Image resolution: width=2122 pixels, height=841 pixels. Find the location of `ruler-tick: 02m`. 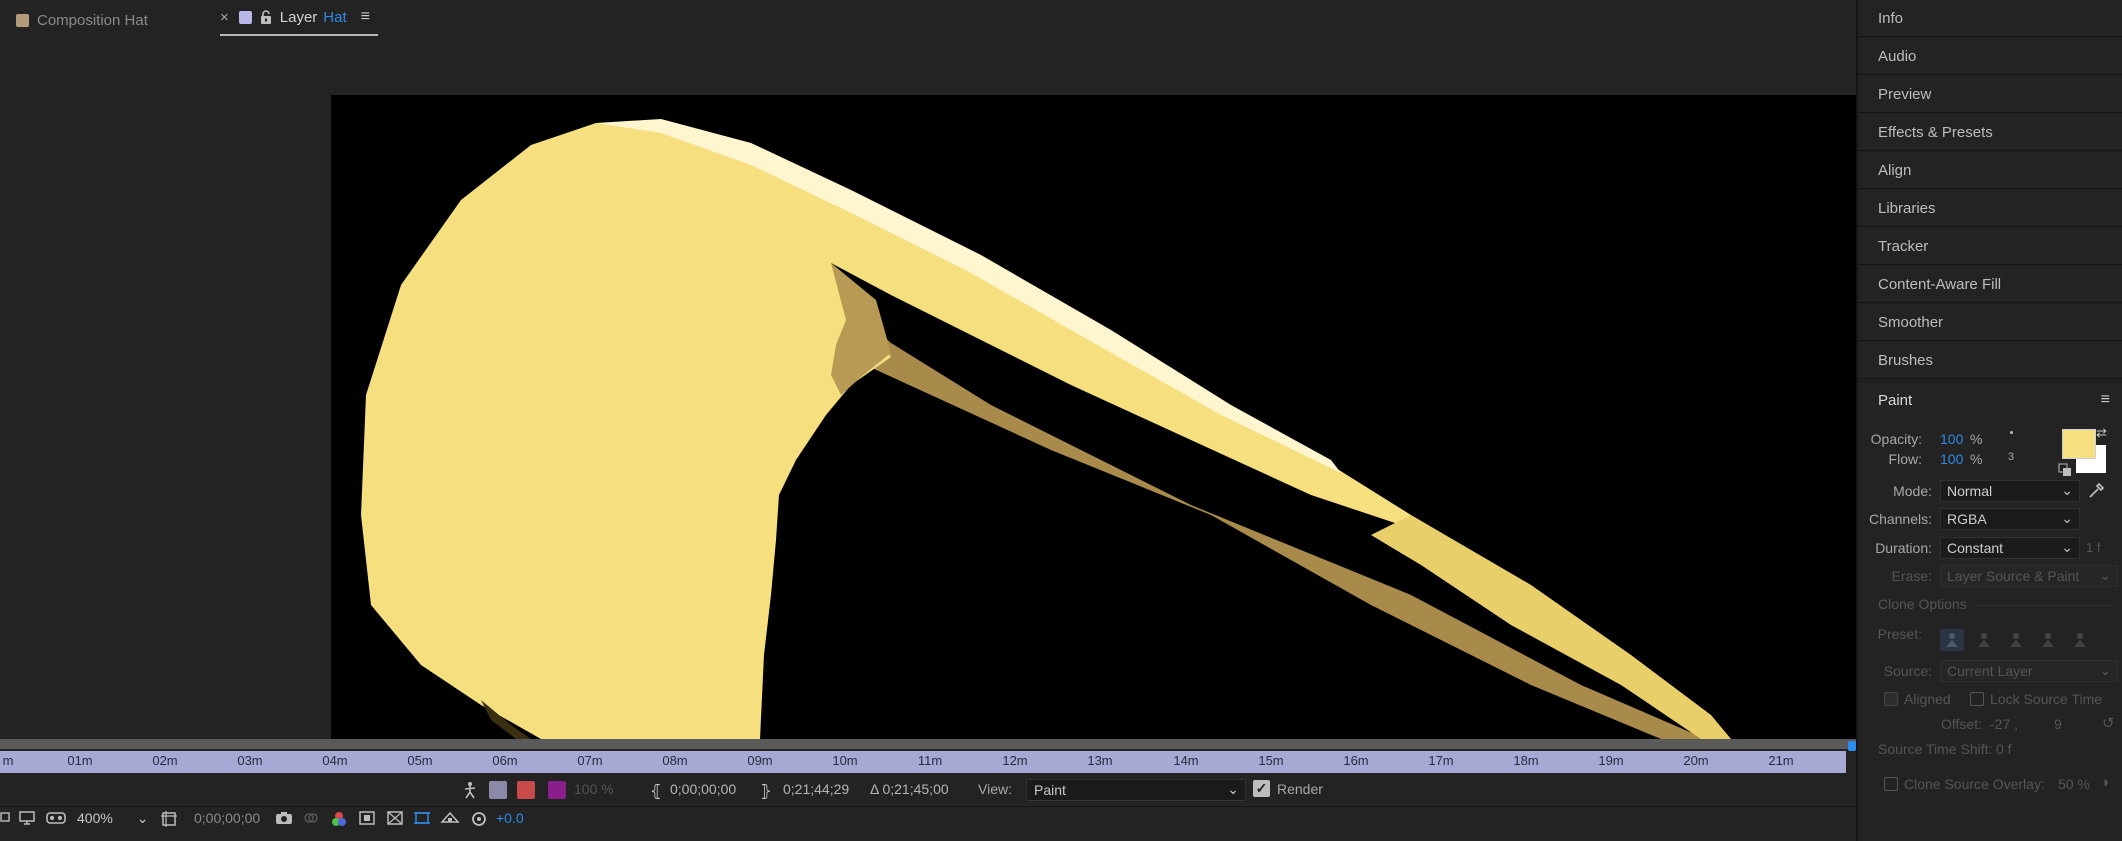

ruler-tick: 02m is located at coordinates (165, 760).